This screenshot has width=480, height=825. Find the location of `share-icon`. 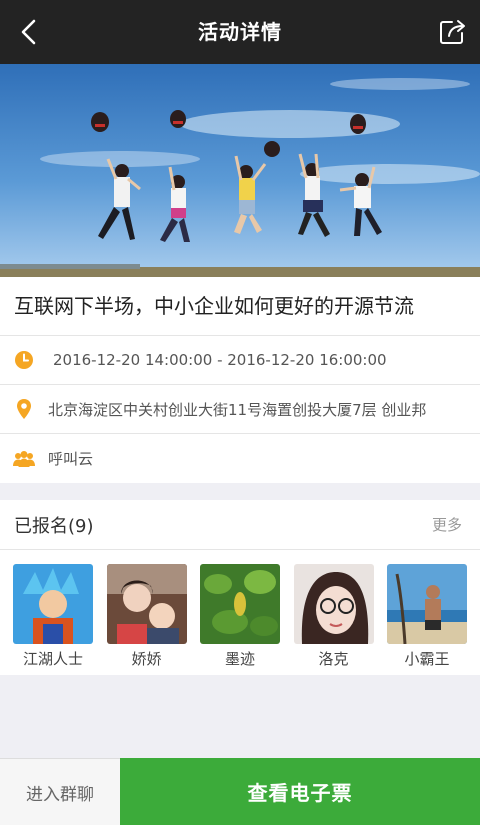

share-icon is located at coordinates (452, 32).